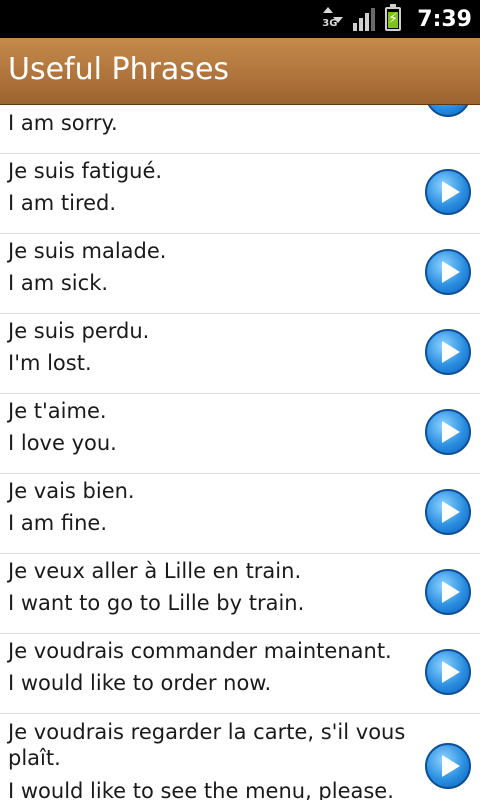 The image size is (480, 800). Describe the element at coordinates (155, 571) in the screenshot. I see `phrase-french: Je veux aller à Lille en train.` at that location.